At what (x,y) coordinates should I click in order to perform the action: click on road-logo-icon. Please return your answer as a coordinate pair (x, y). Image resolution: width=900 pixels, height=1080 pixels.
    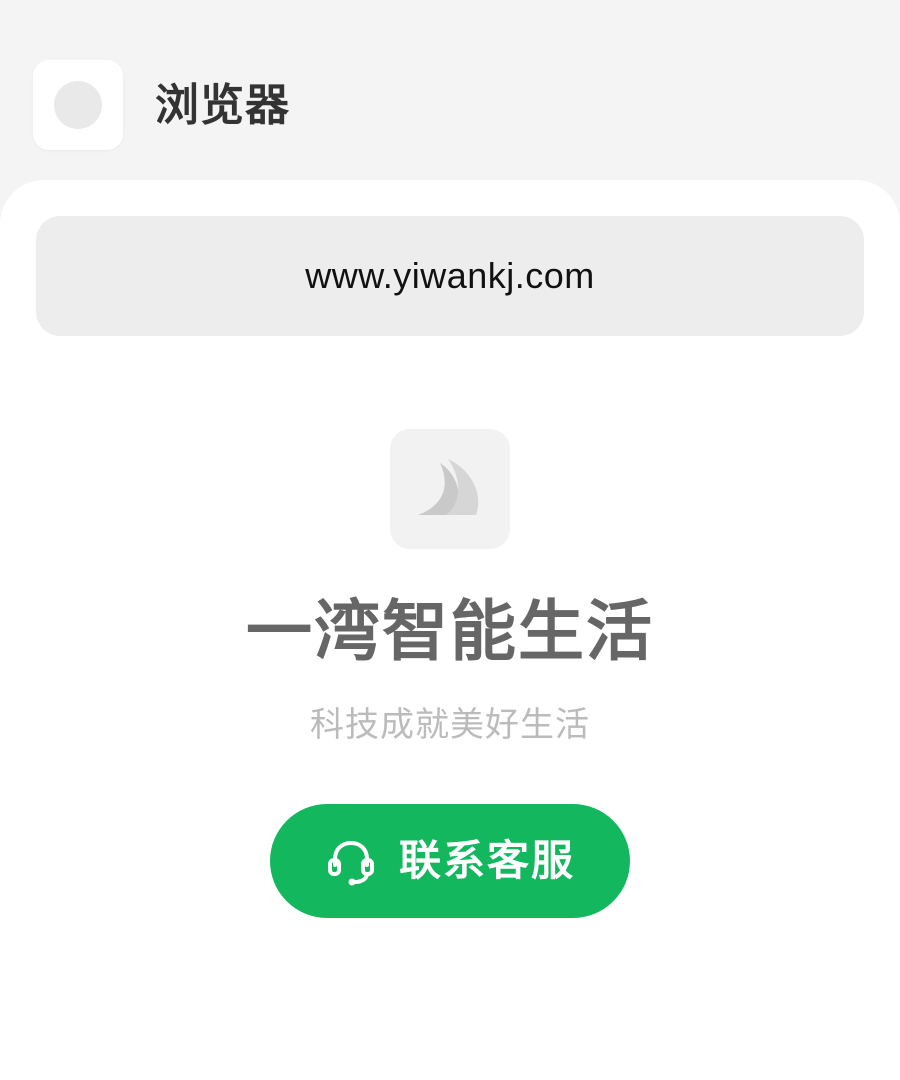
    Looking at the image, I should click on (448, 487).